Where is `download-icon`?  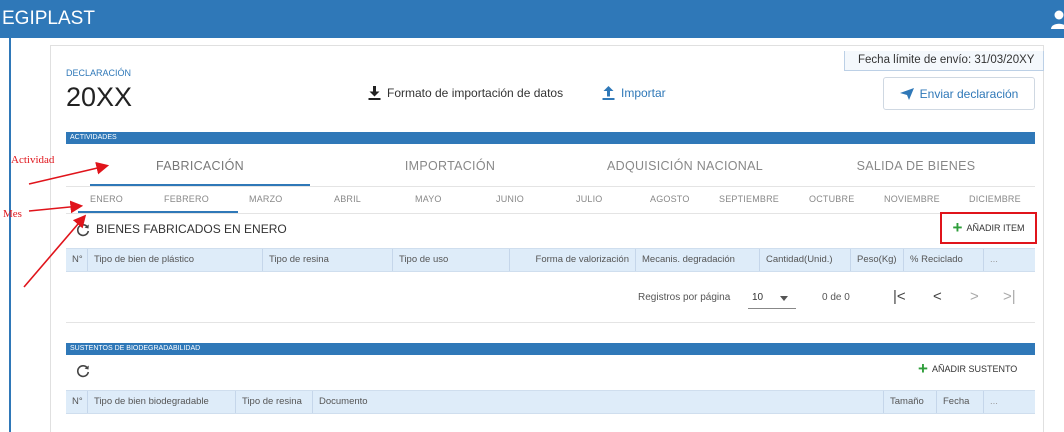
download-icon is located at coordinates (374, 93).